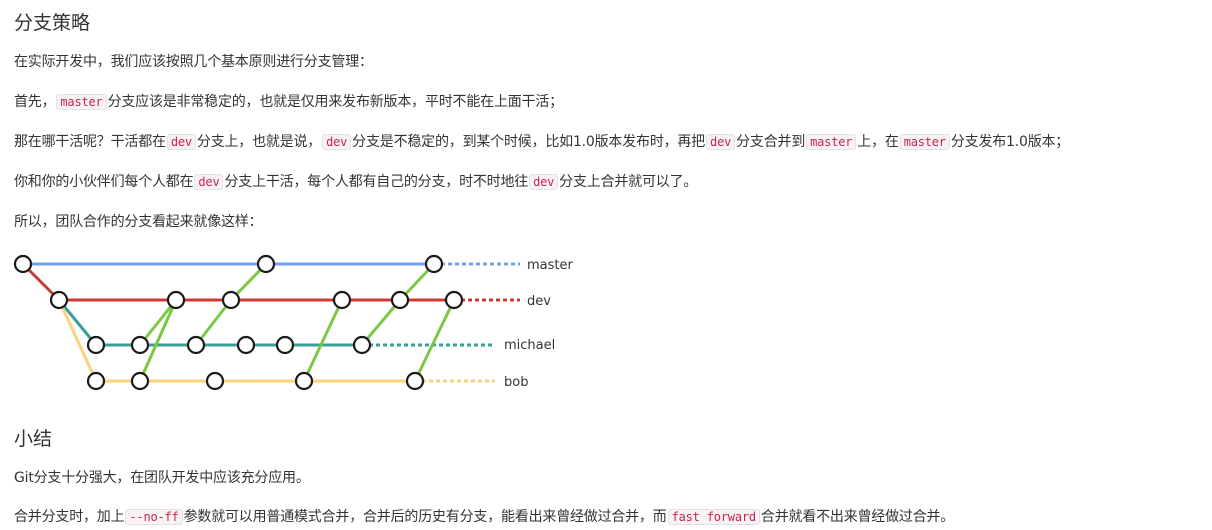 The image size is (1212, 530). Describe the element at coordinates (154, 517) in the screenshot. I see `inline-code: --no-ff` at that location.